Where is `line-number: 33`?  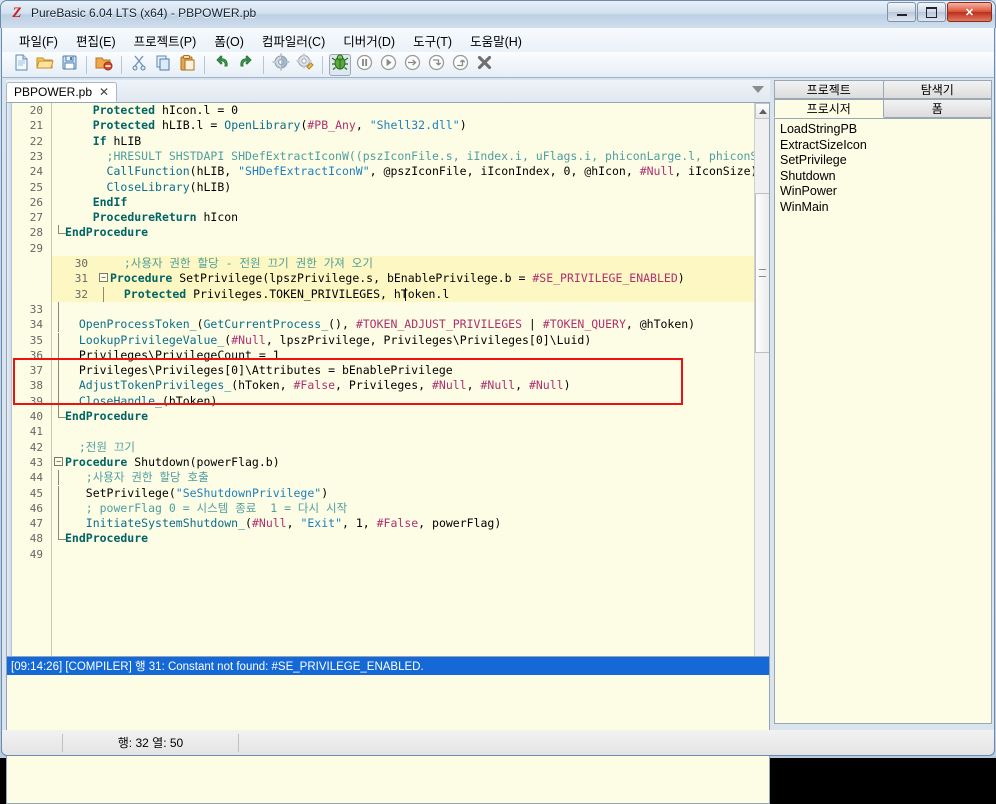
line-number: 33 is located at coordinates (36, 309).